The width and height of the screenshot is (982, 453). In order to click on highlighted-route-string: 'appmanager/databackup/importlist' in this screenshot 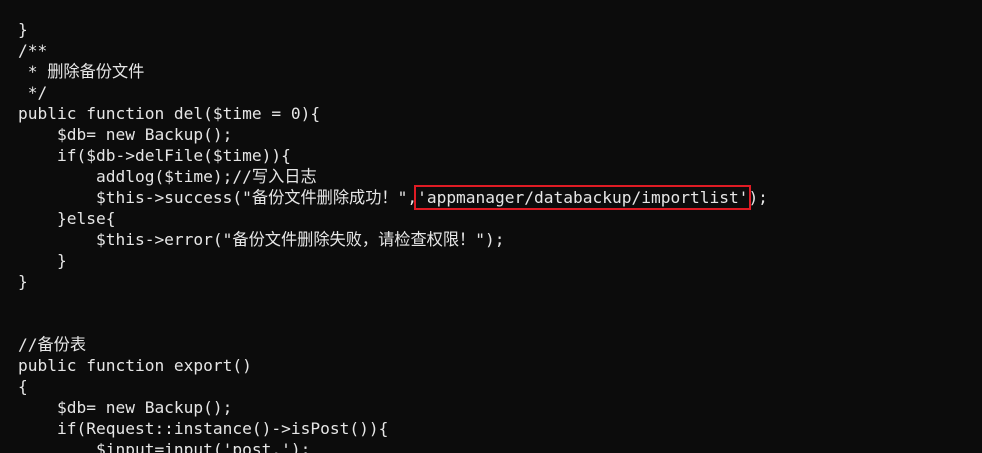, I will do `click(583, 197)`.